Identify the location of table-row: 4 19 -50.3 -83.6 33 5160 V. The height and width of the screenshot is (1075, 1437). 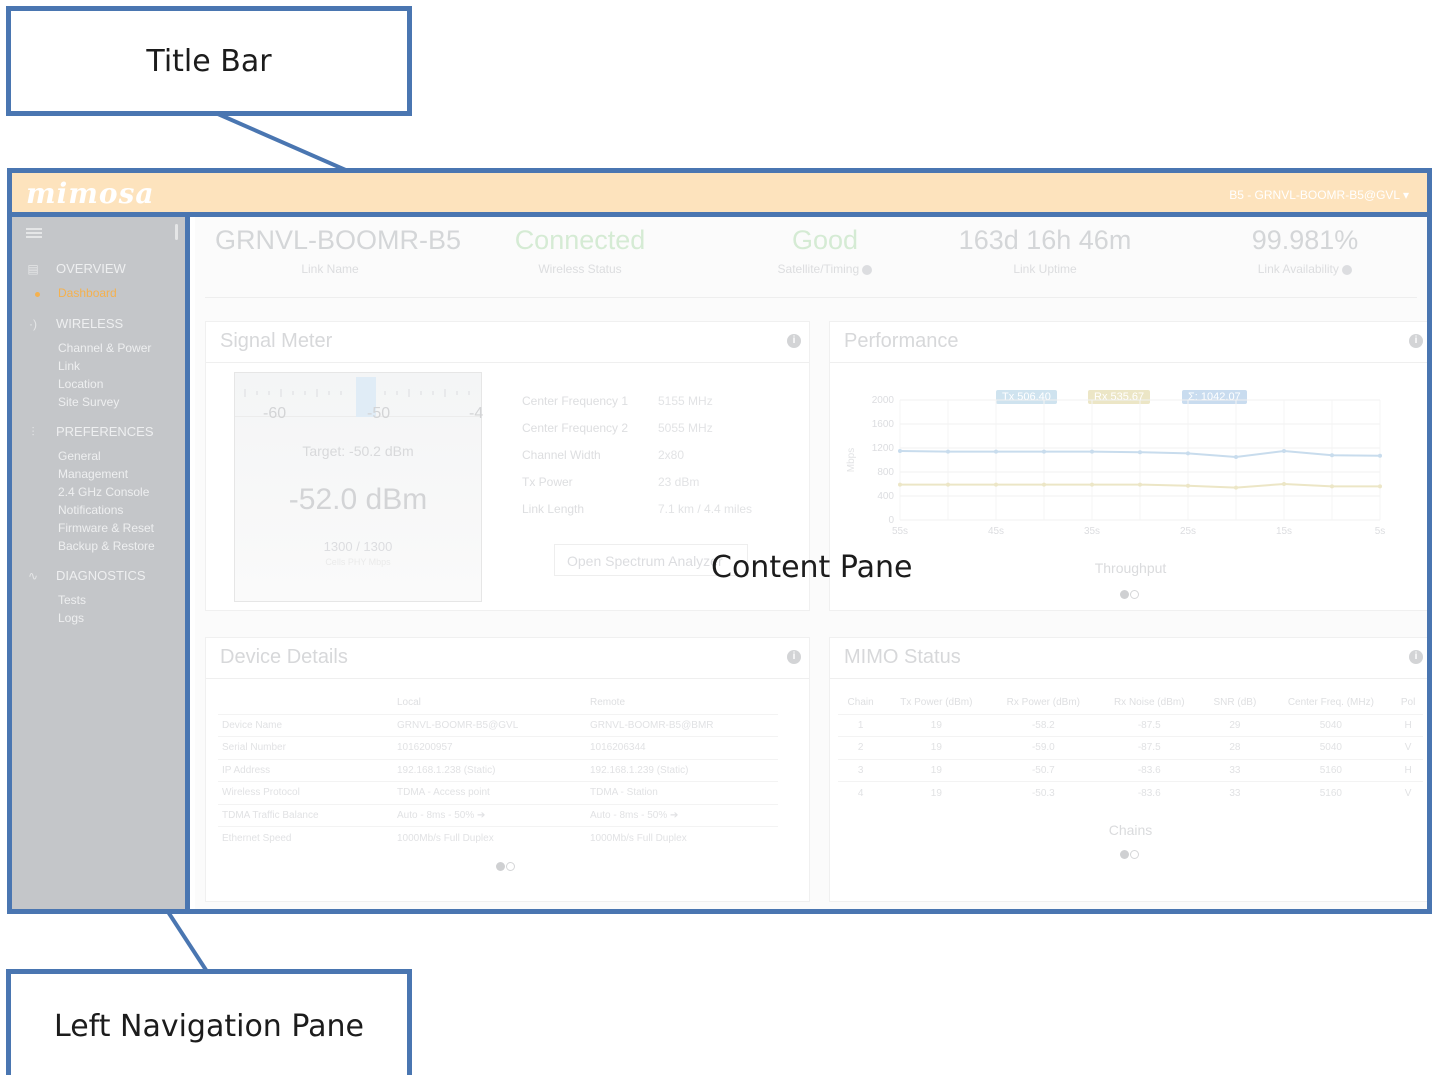
(1130, 792).